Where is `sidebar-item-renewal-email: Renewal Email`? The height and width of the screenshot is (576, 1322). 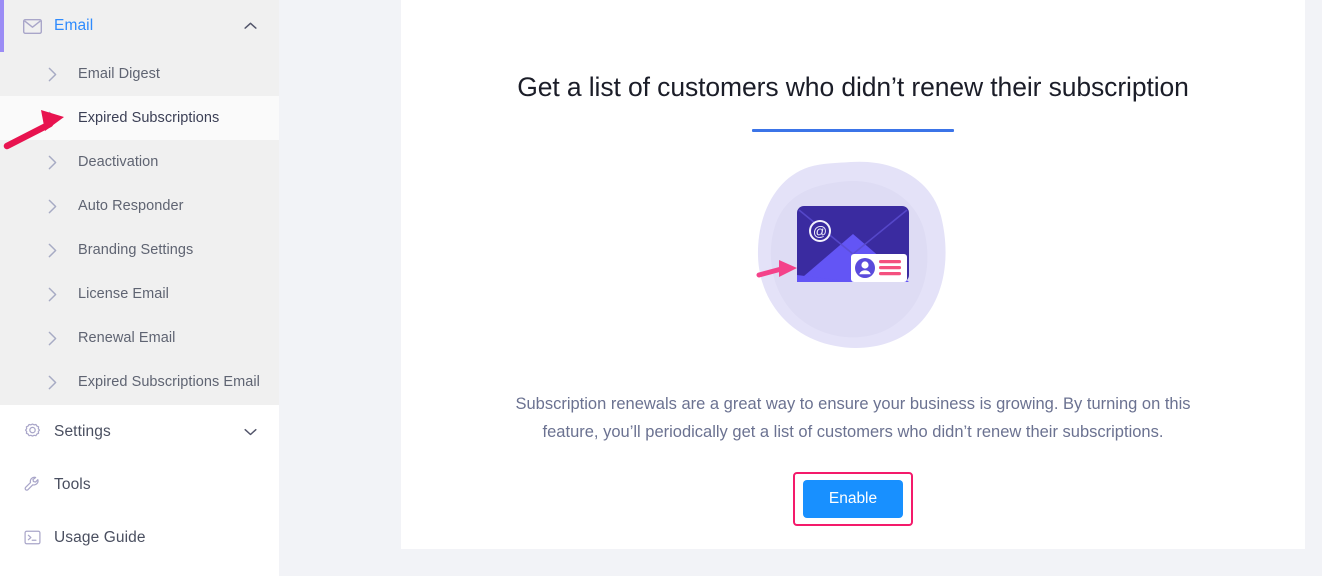 sidebar-item-renewal-email: Renewal Email is located at coordinates (139, 338).